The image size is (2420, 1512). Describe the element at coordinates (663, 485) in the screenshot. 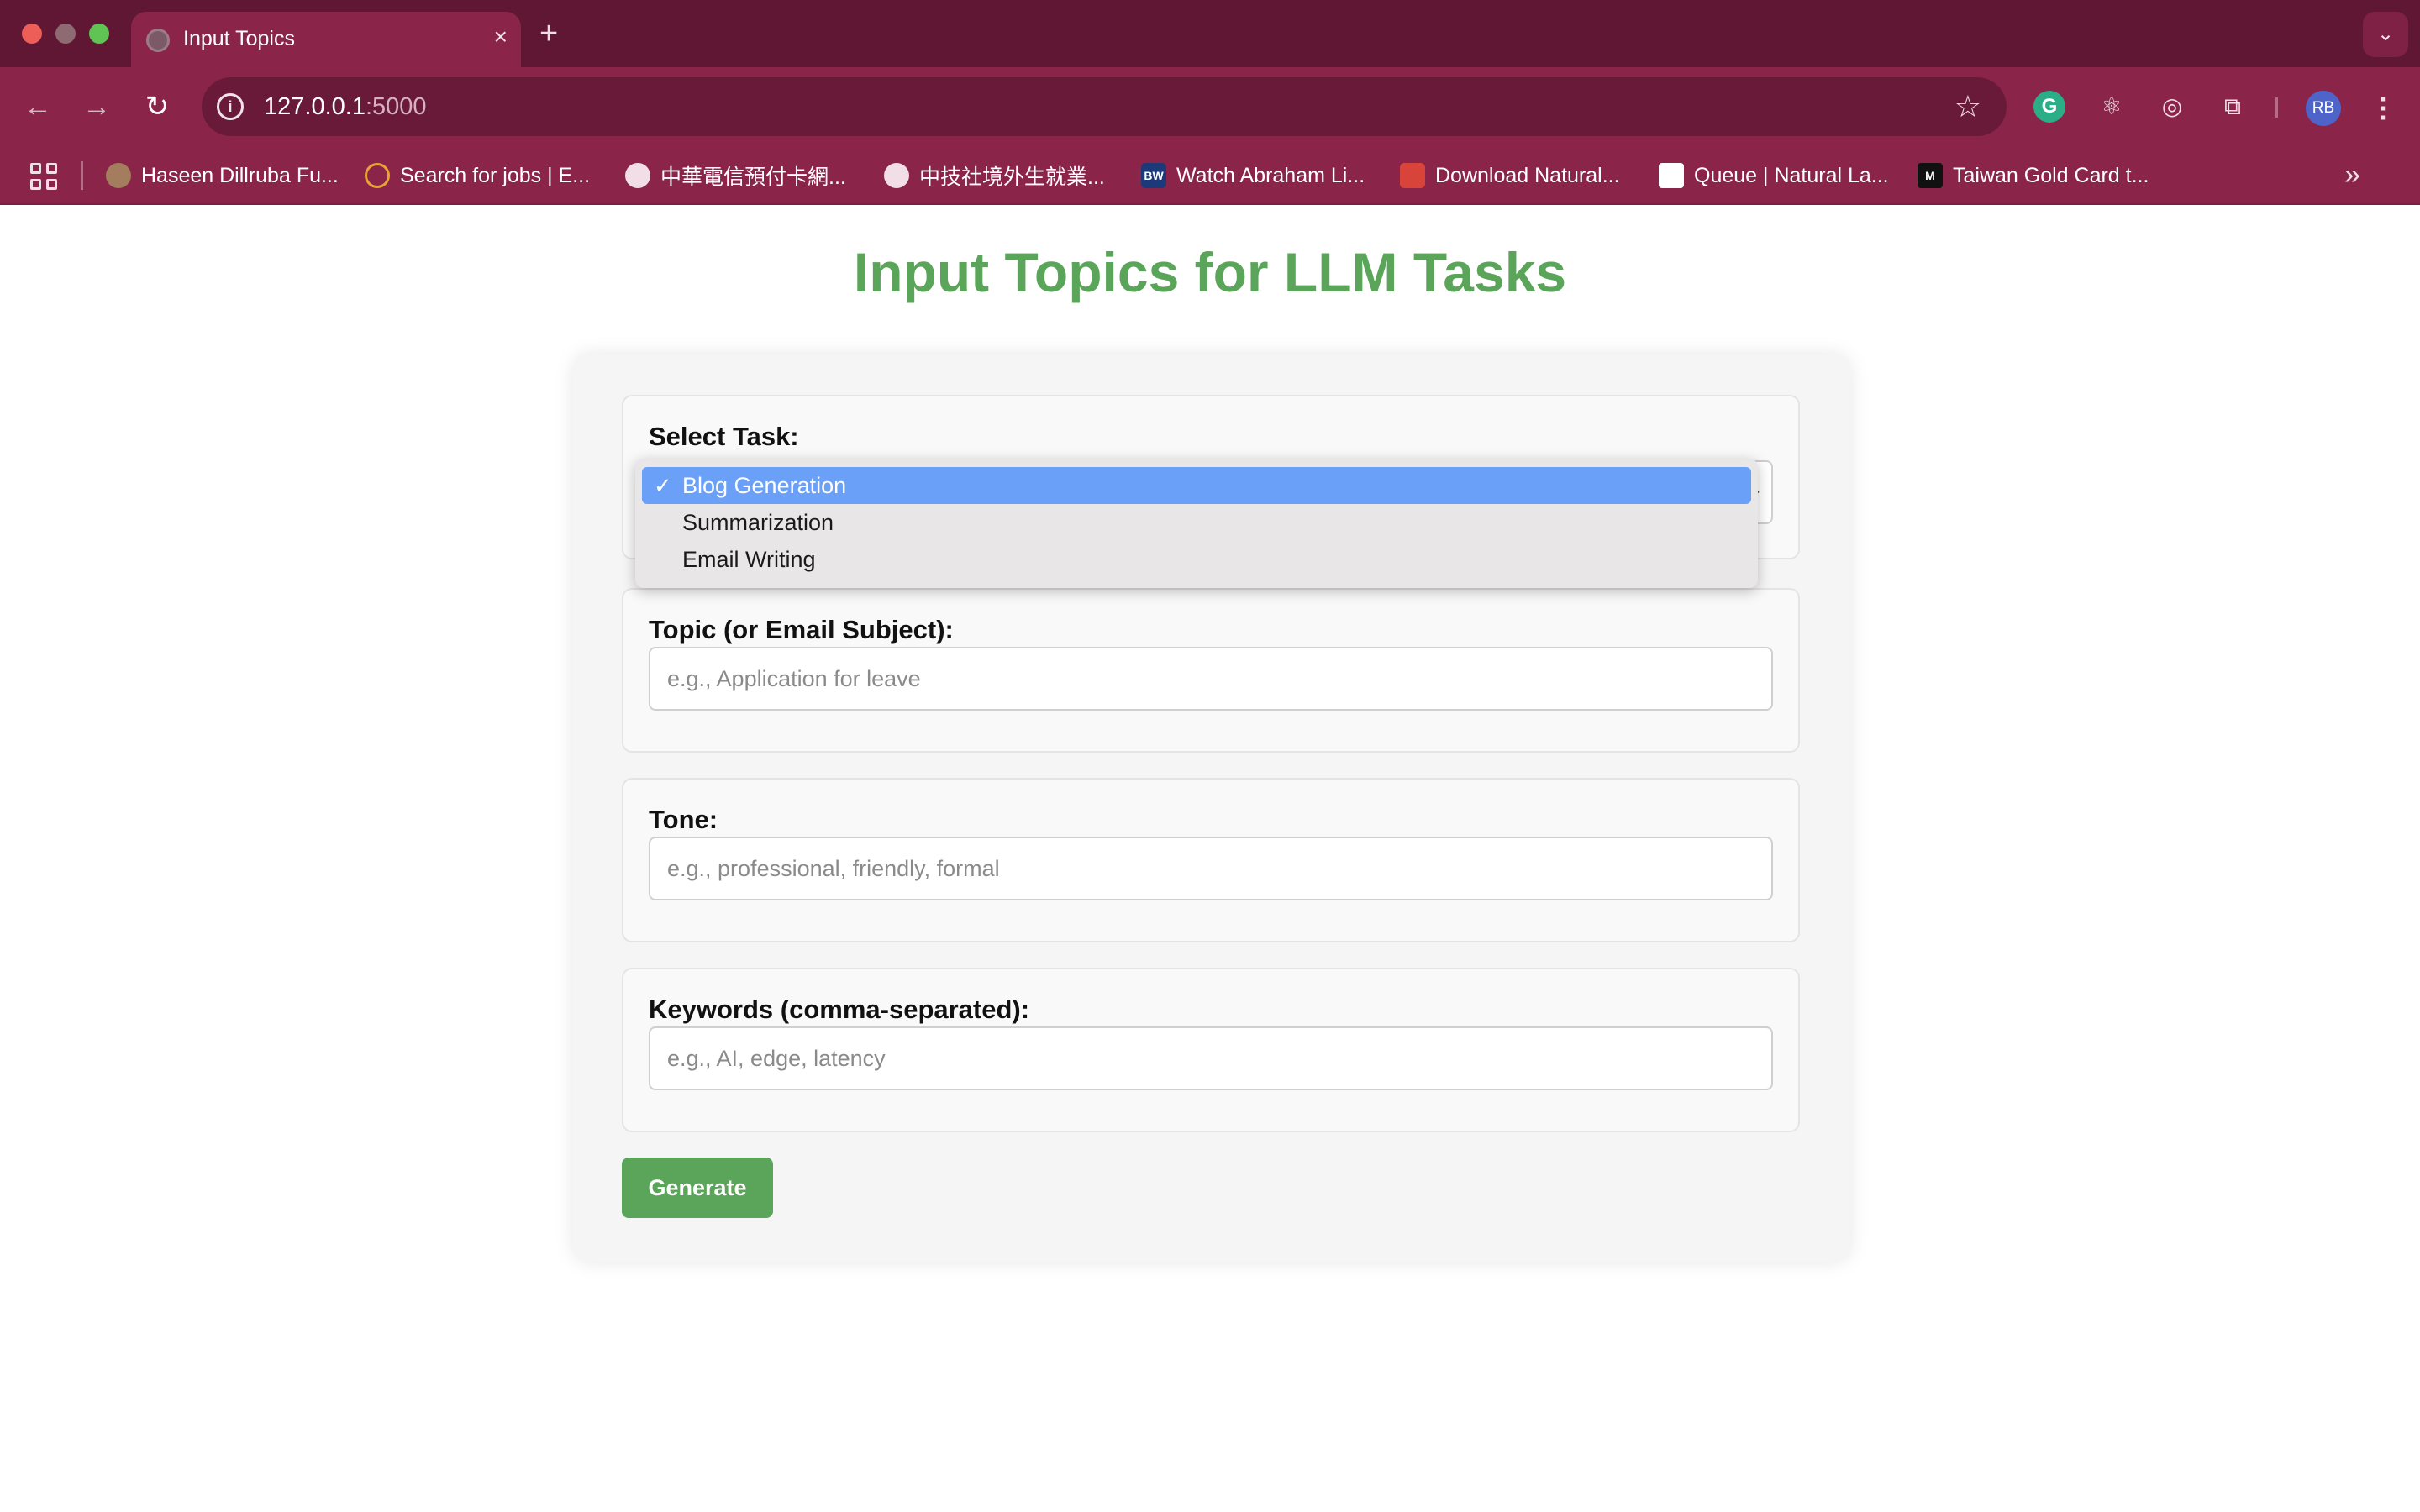

I see `checkmark-icon: ✓` at that location.